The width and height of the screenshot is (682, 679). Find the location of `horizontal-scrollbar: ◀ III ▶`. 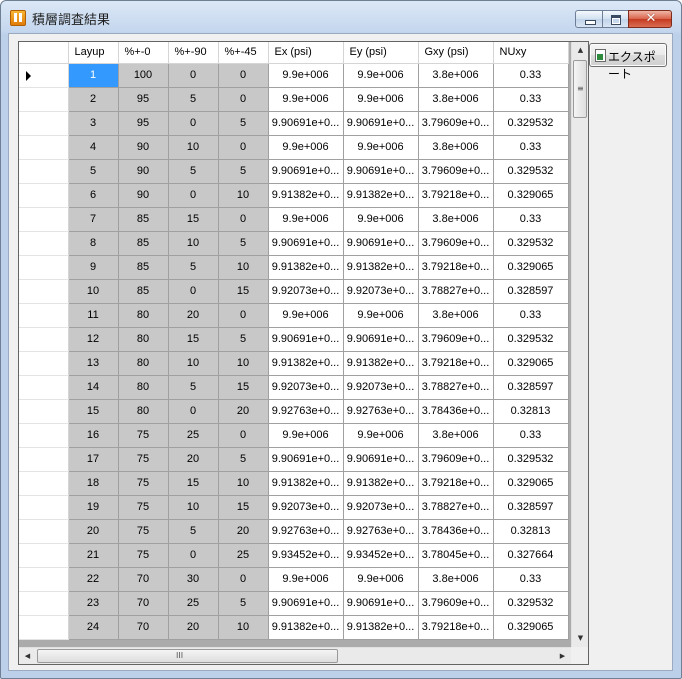

horizontal-scrollbar: ◀ III ▶ is located at coordinates (295, 655).